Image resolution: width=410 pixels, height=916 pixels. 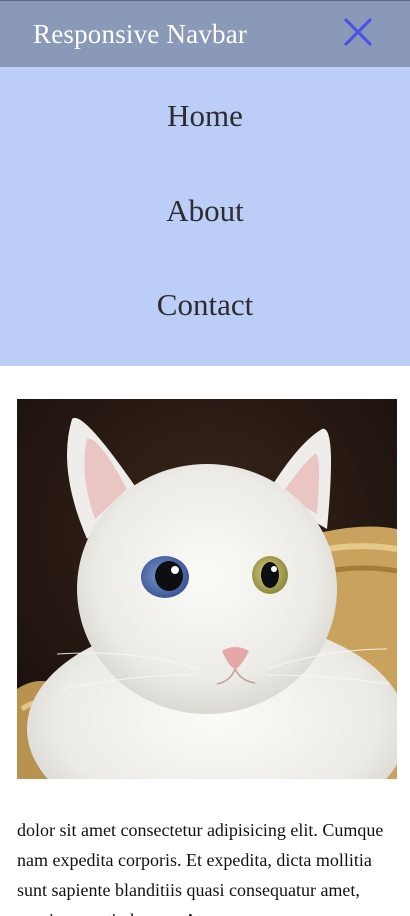 What do you see at coordinates (205, 116) in the screenshot?
I see `menu-item-home: Home` at bounding box center [205, 116].